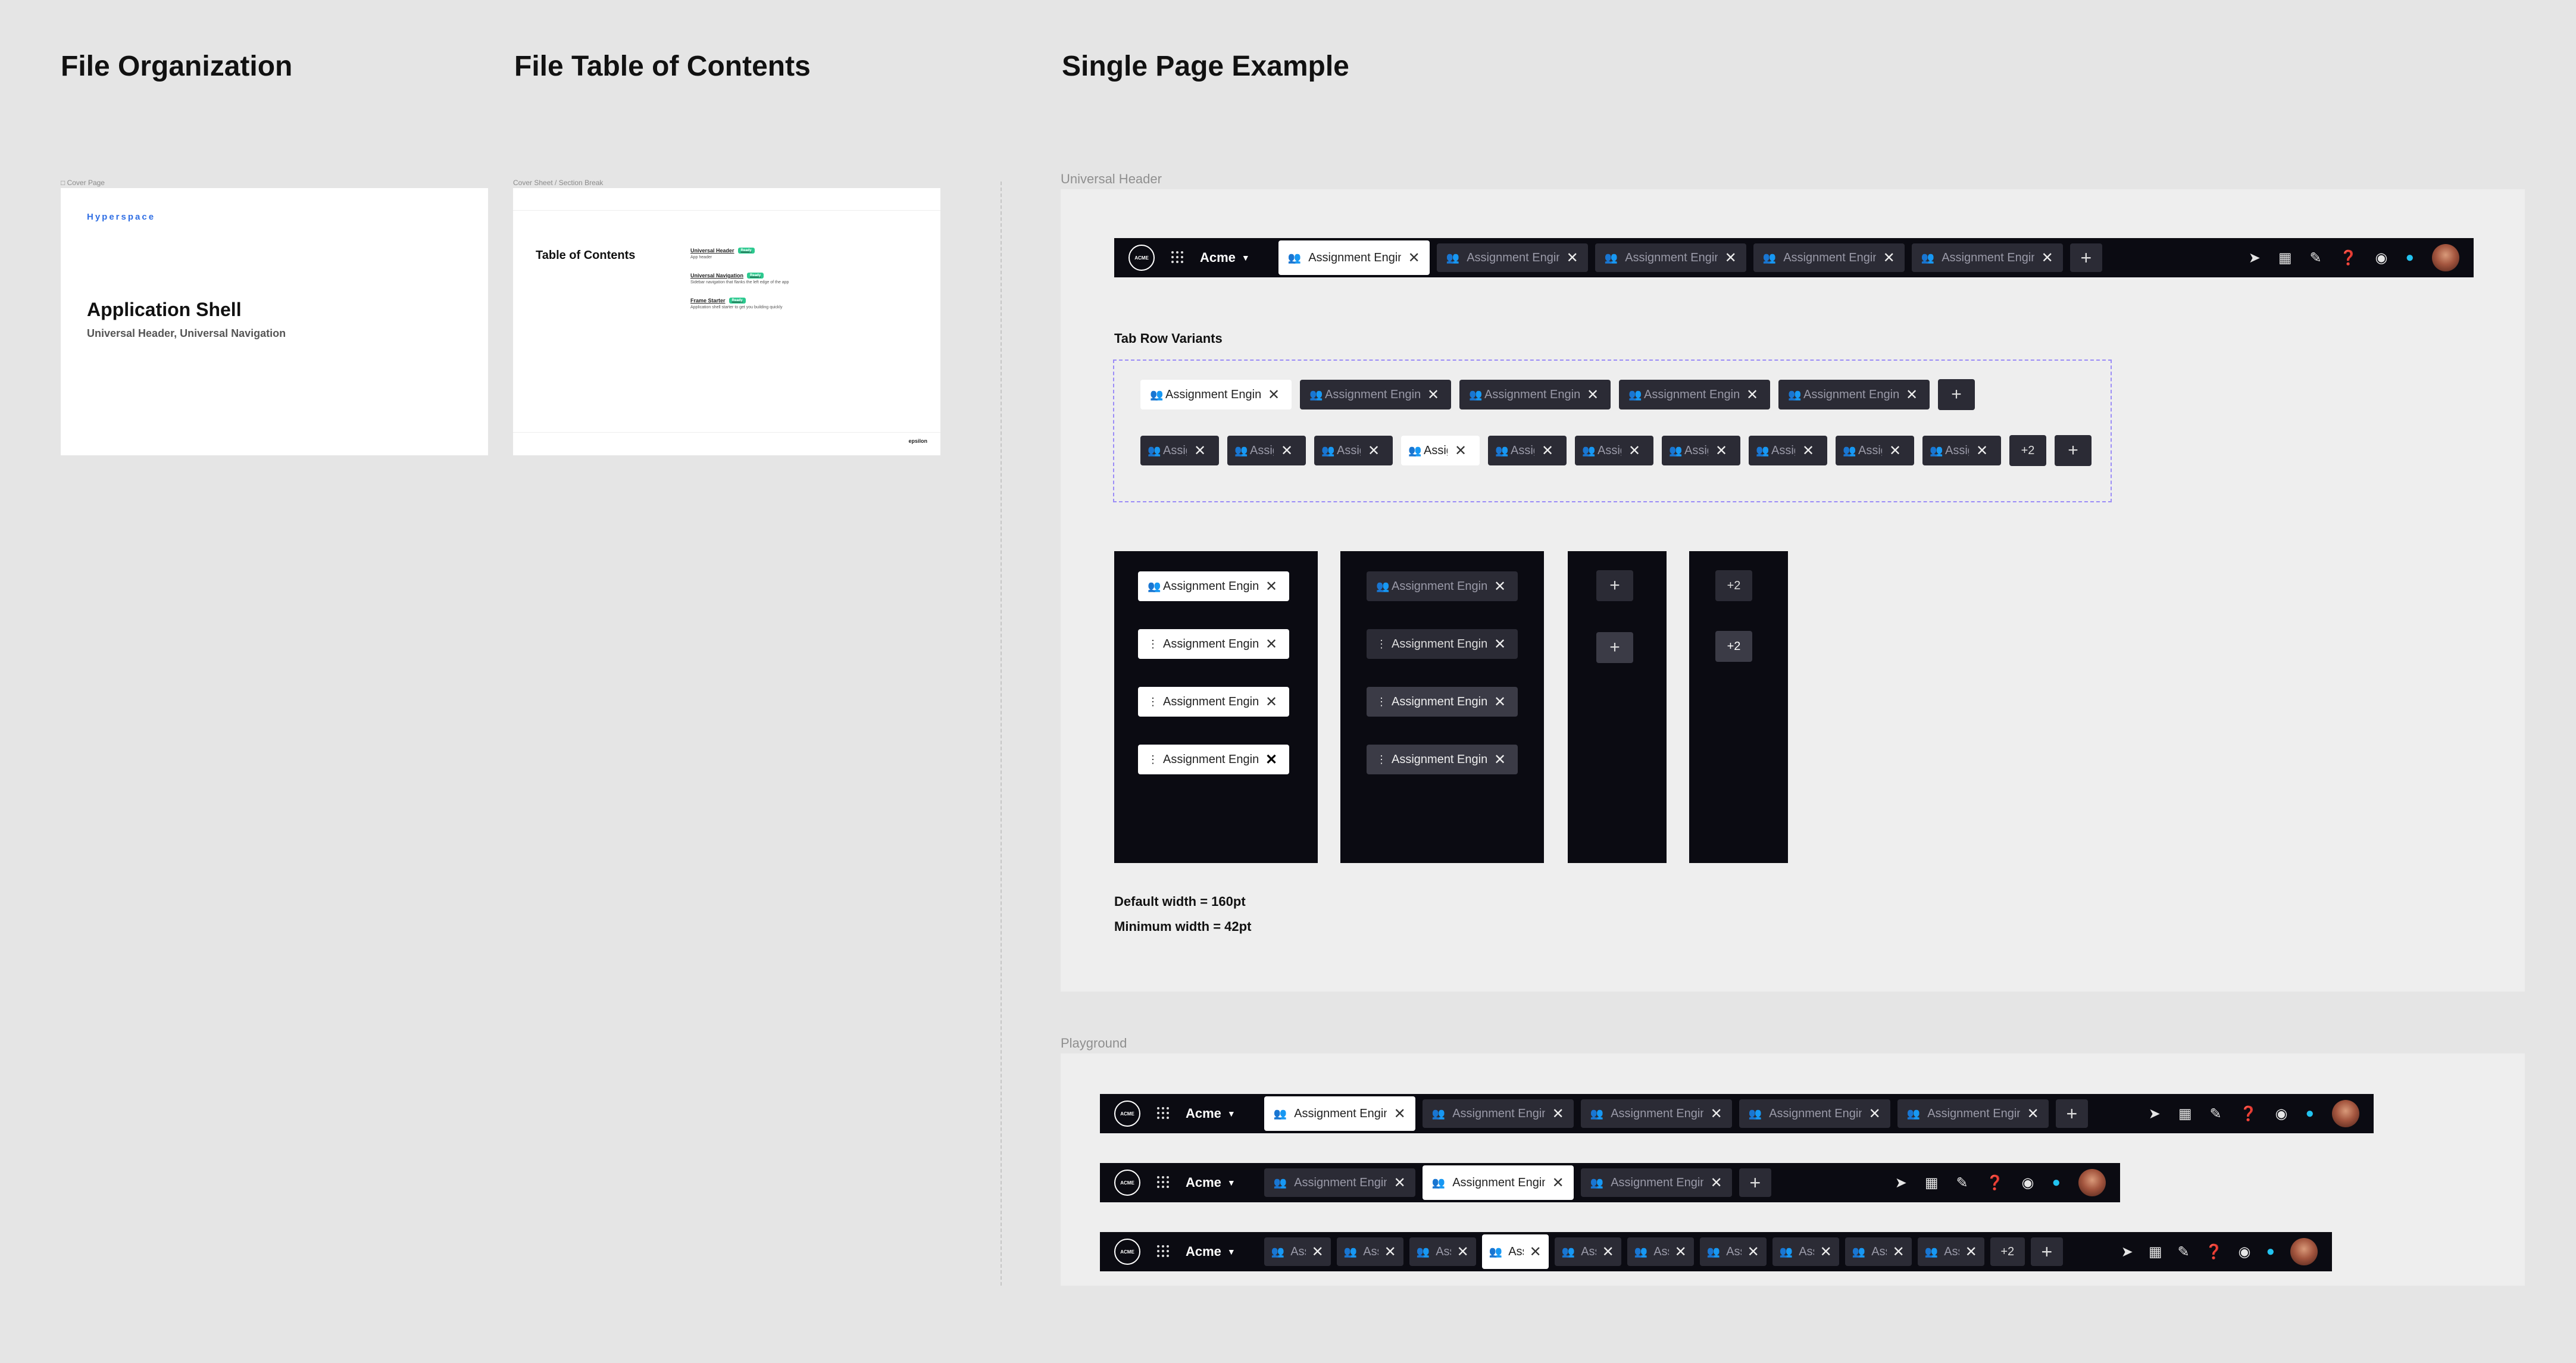 The height and width of the screenshot is (1363, 2576). Describe the element at coordinates (1694, 394) in the screenshot. I see `tab-variant: 👥 Assignment Engine ✕` at that location.